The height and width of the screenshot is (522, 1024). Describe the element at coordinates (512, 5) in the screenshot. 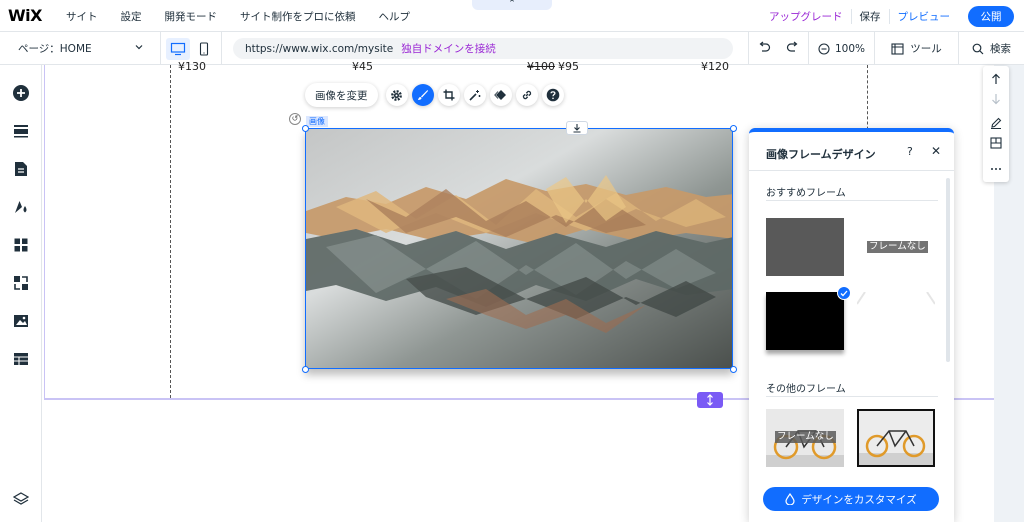

I see `collapse-toolbar-tab: ⌃` at that location.